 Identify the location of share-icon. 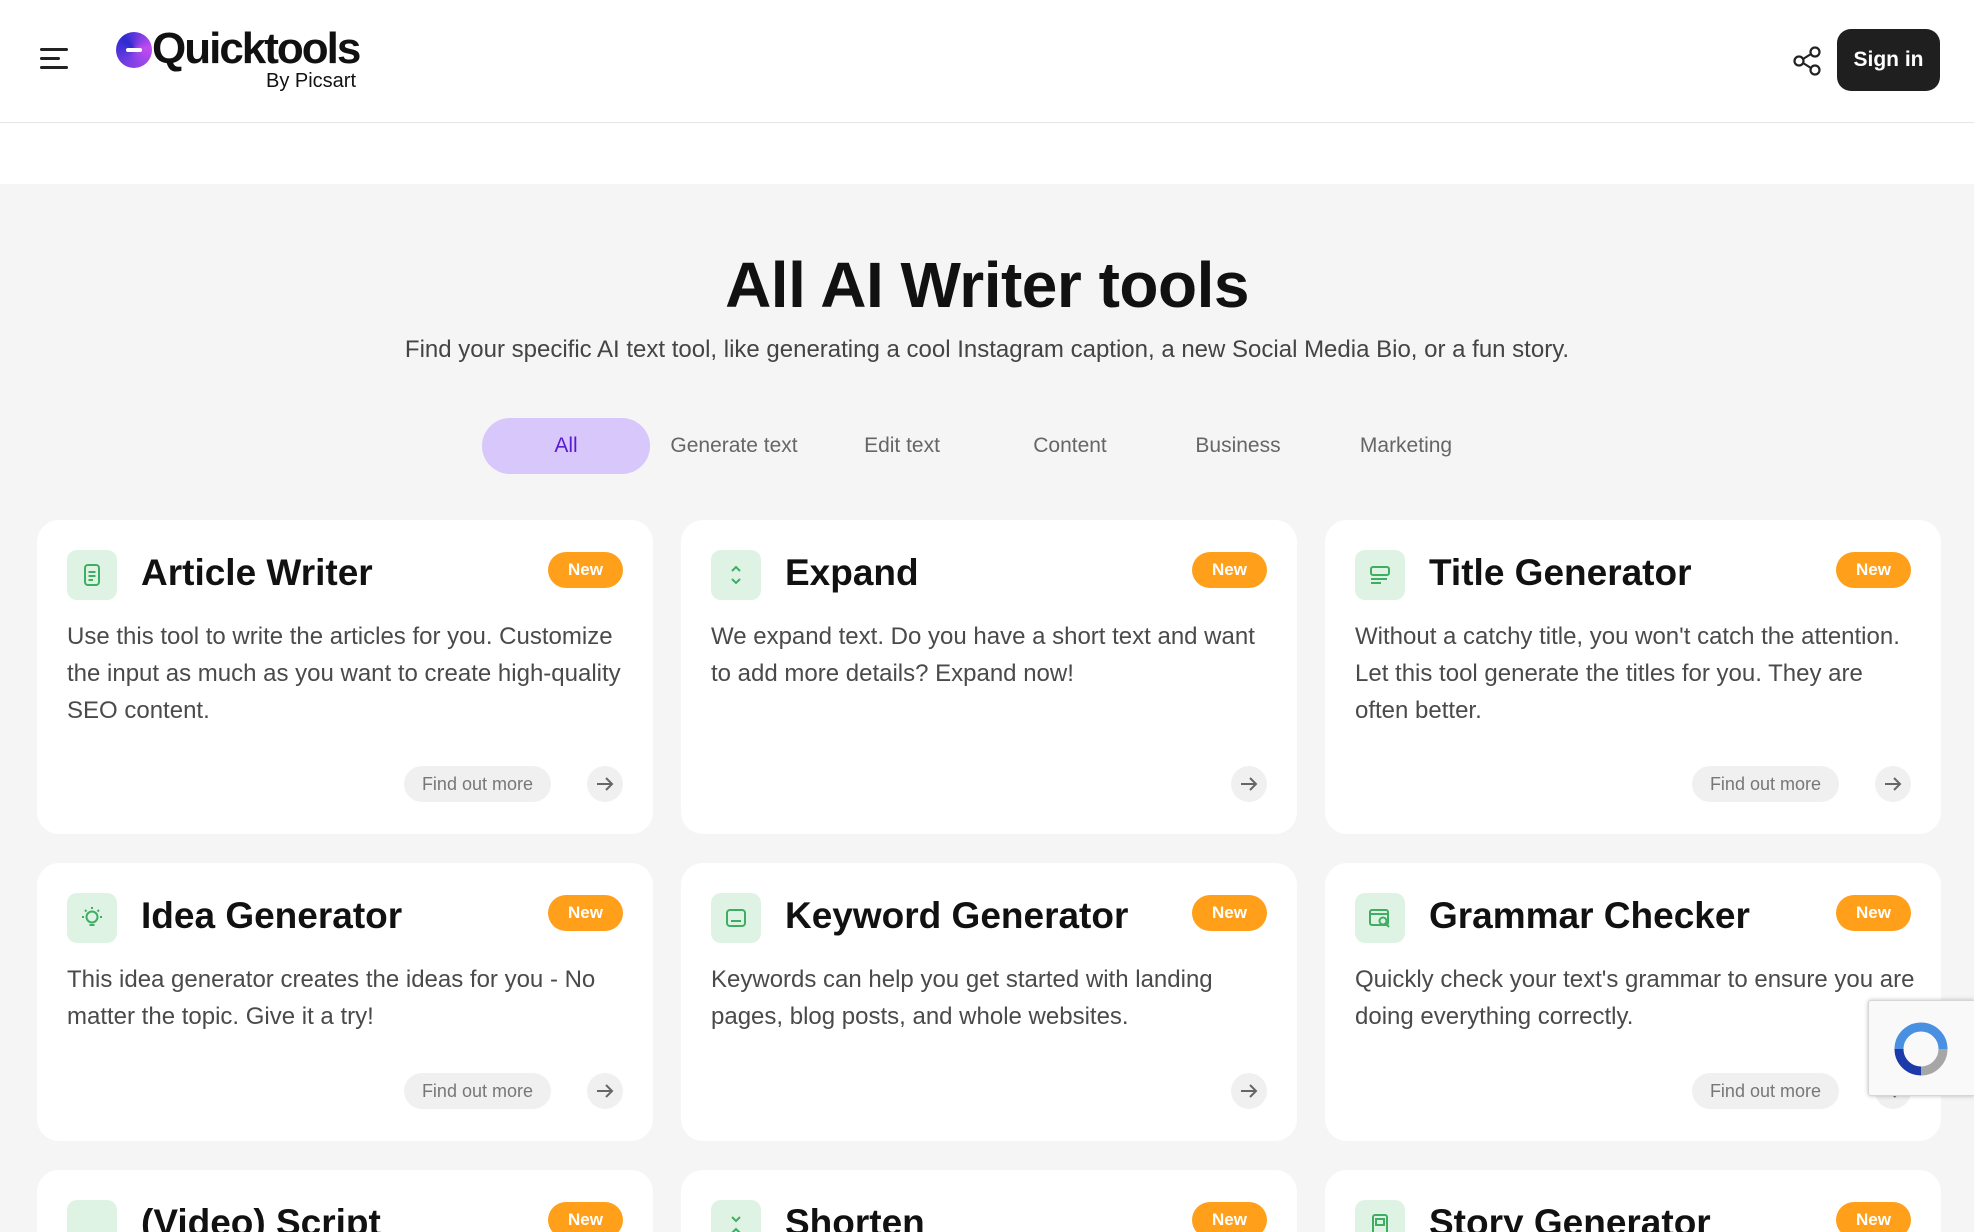
(1807, 61).